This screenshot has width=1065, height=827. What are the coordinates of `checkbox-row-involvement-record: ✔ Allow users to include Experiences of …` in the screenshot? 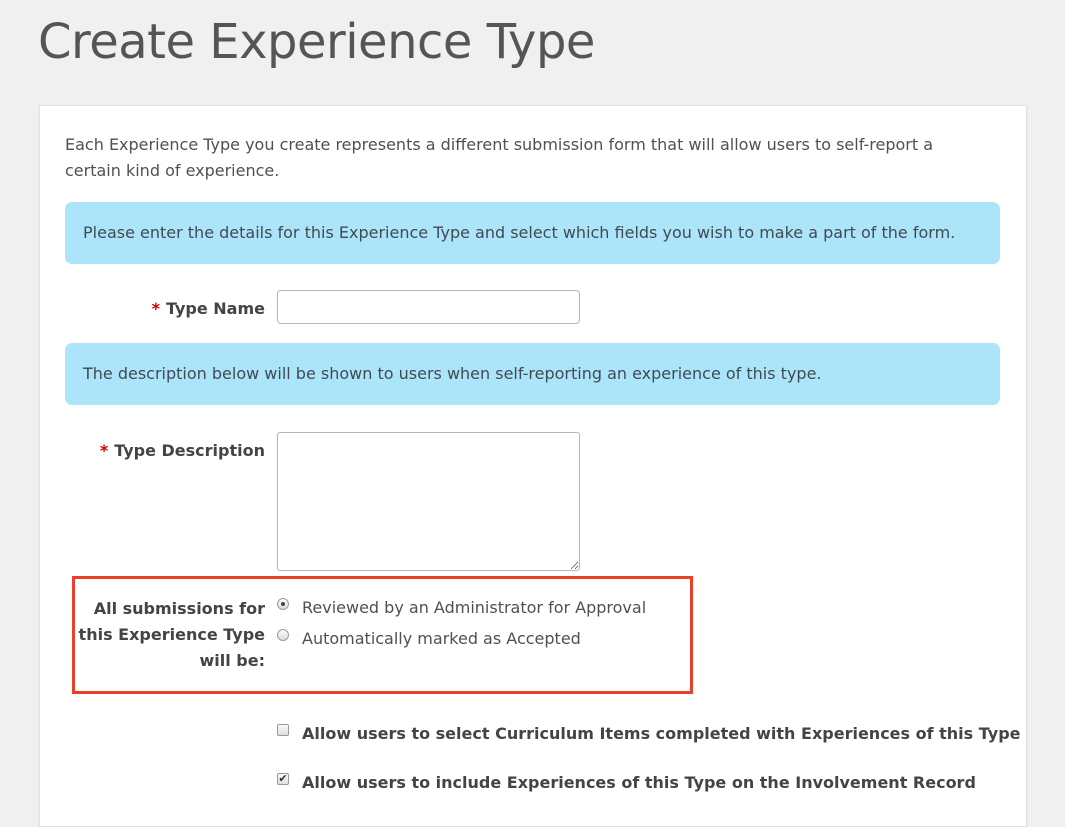 It's located at (626, 782).